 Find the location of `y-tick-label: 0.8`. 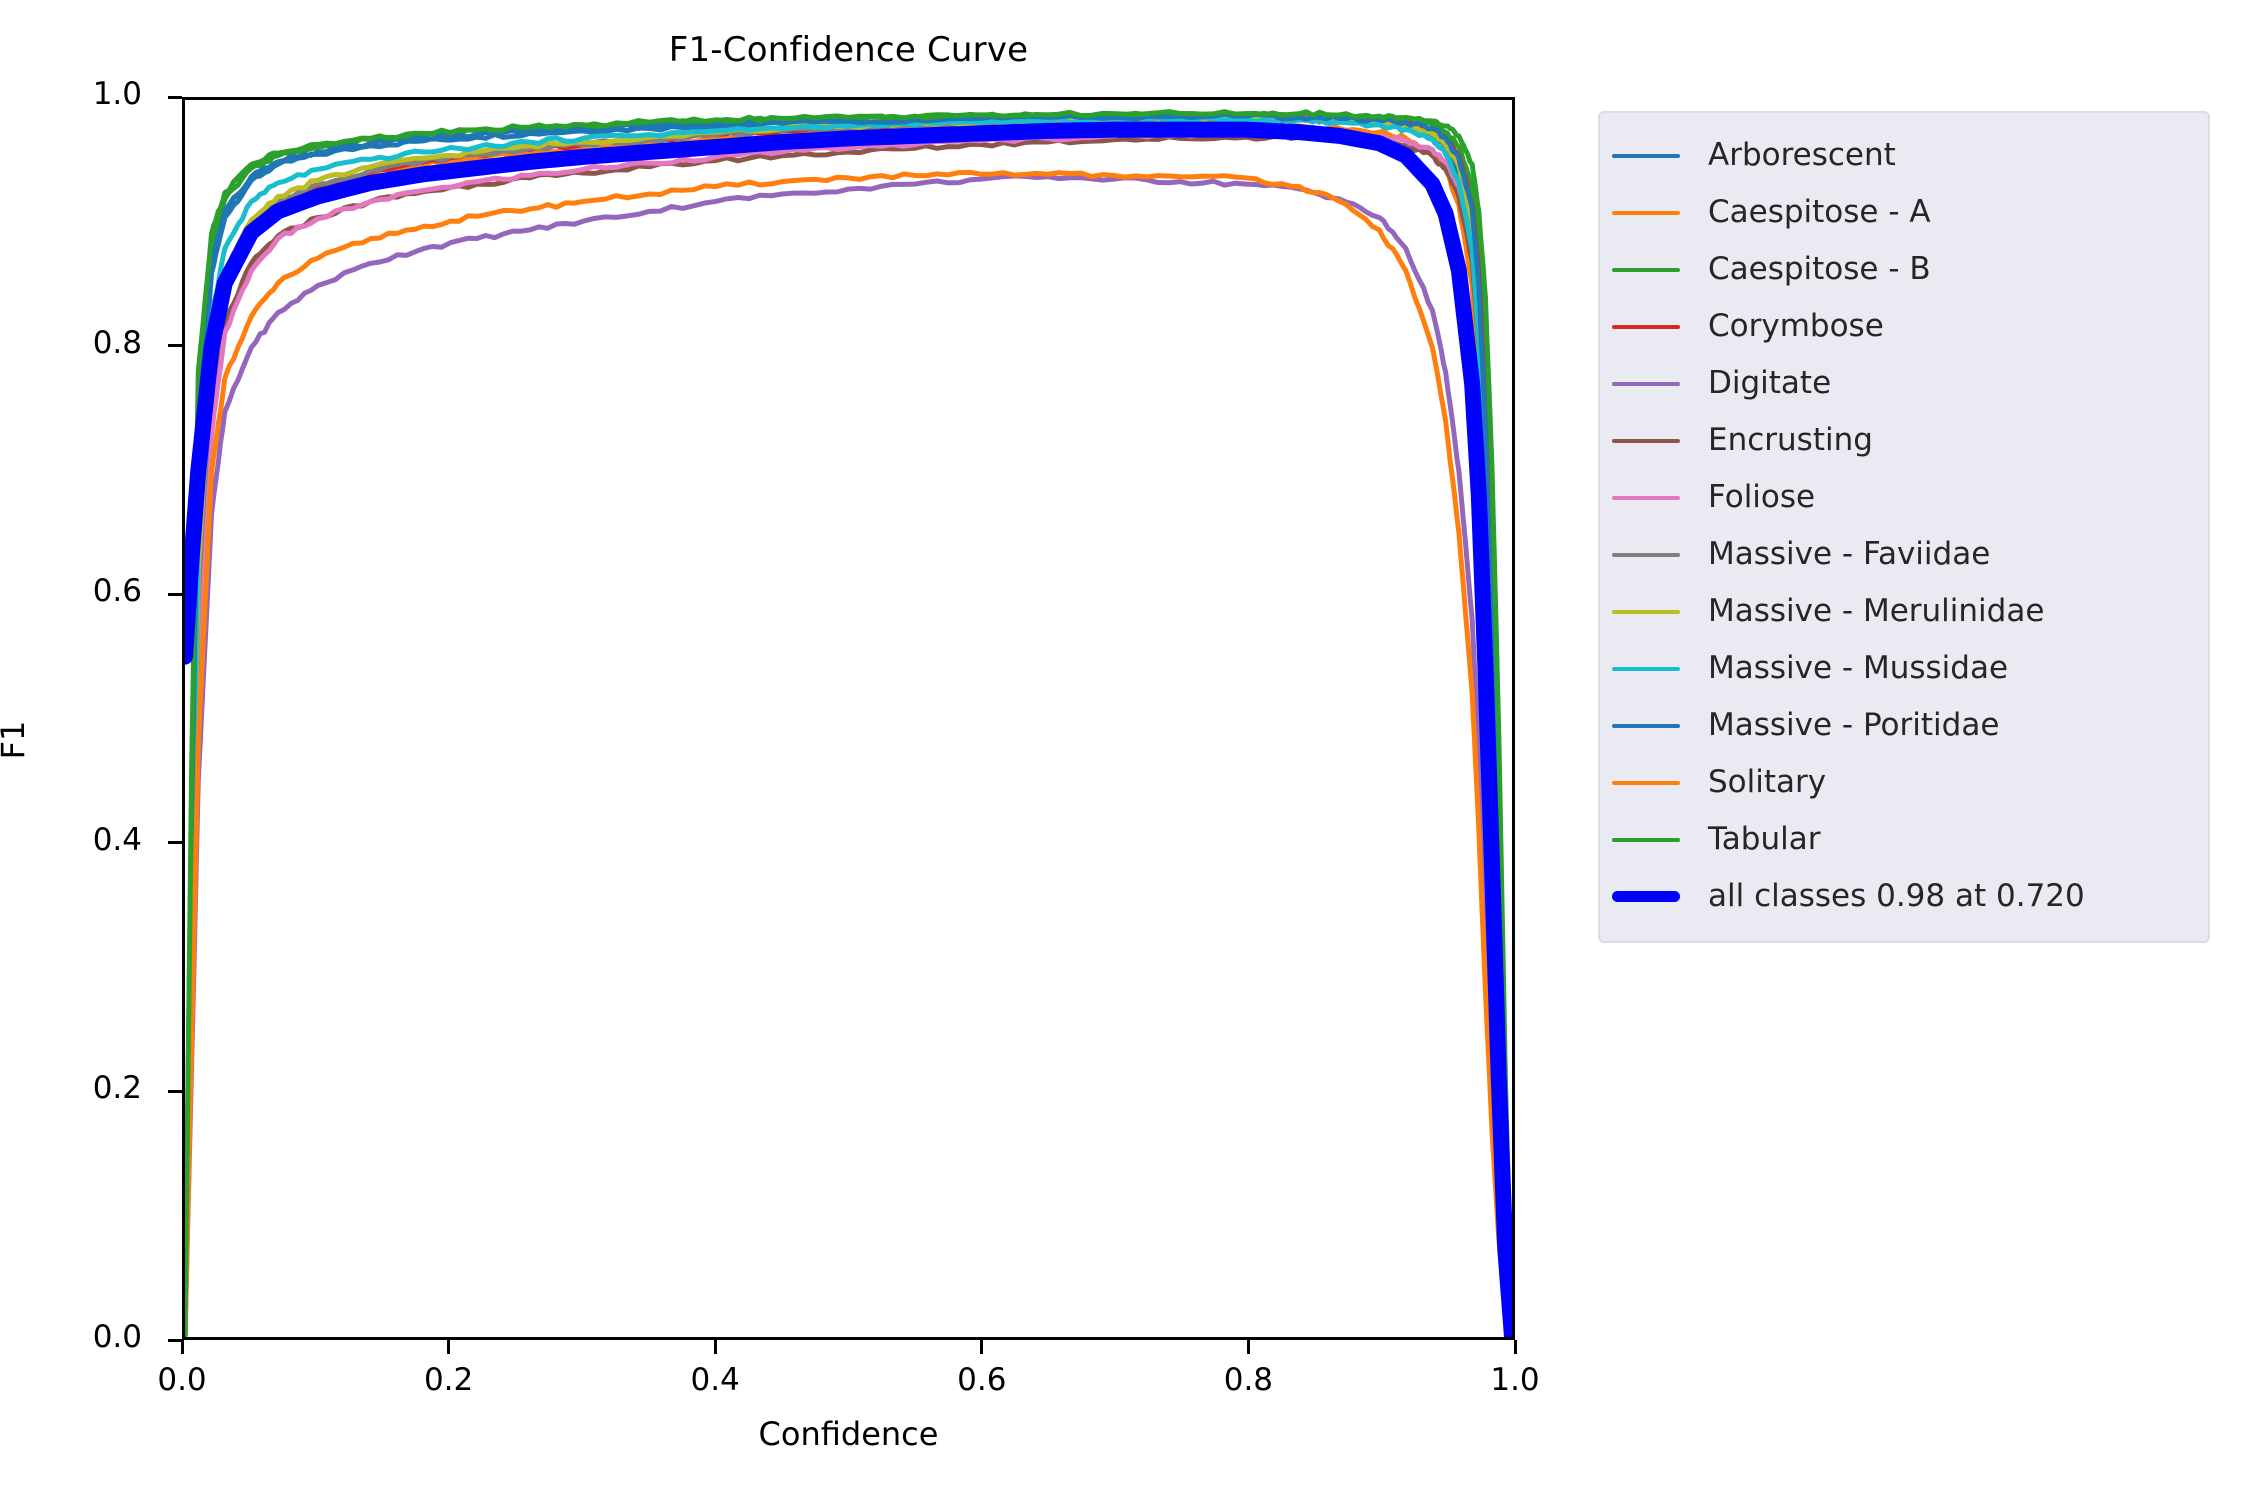

y-tick-label: 0.8 is located at coordinates (117, 342).